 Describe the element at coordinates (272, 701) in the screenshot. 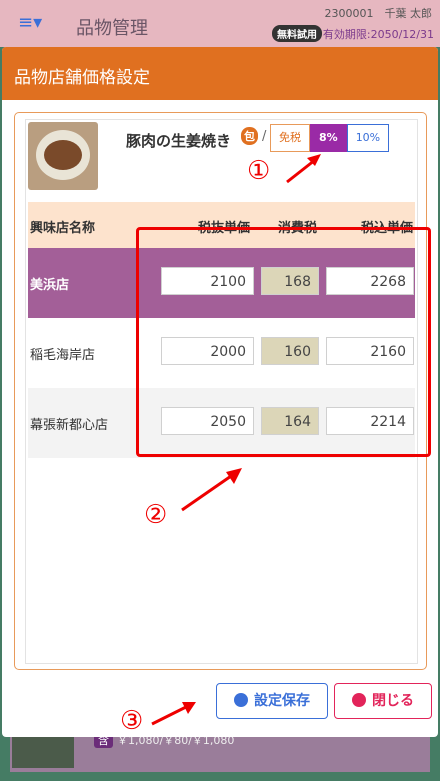

I see `save-settings-button: 設定保存` at that location.